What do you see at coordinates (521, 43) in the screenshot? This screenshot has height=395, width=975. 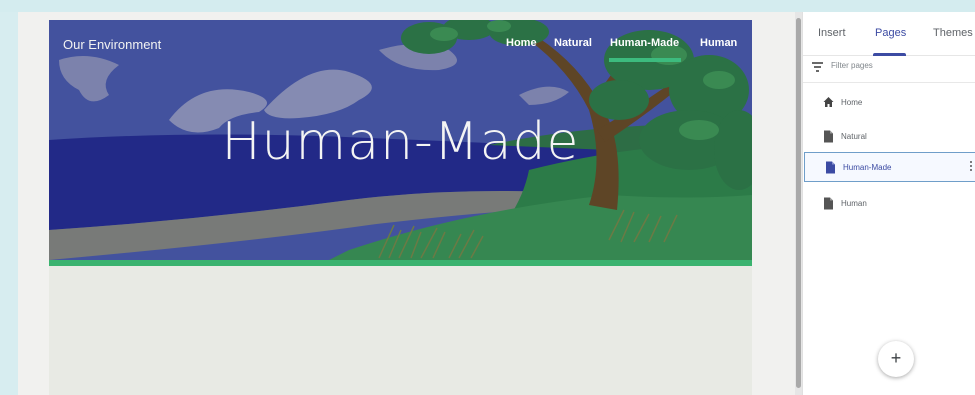 I see `nav-item-home: Home` at bounding box center [521, 43].